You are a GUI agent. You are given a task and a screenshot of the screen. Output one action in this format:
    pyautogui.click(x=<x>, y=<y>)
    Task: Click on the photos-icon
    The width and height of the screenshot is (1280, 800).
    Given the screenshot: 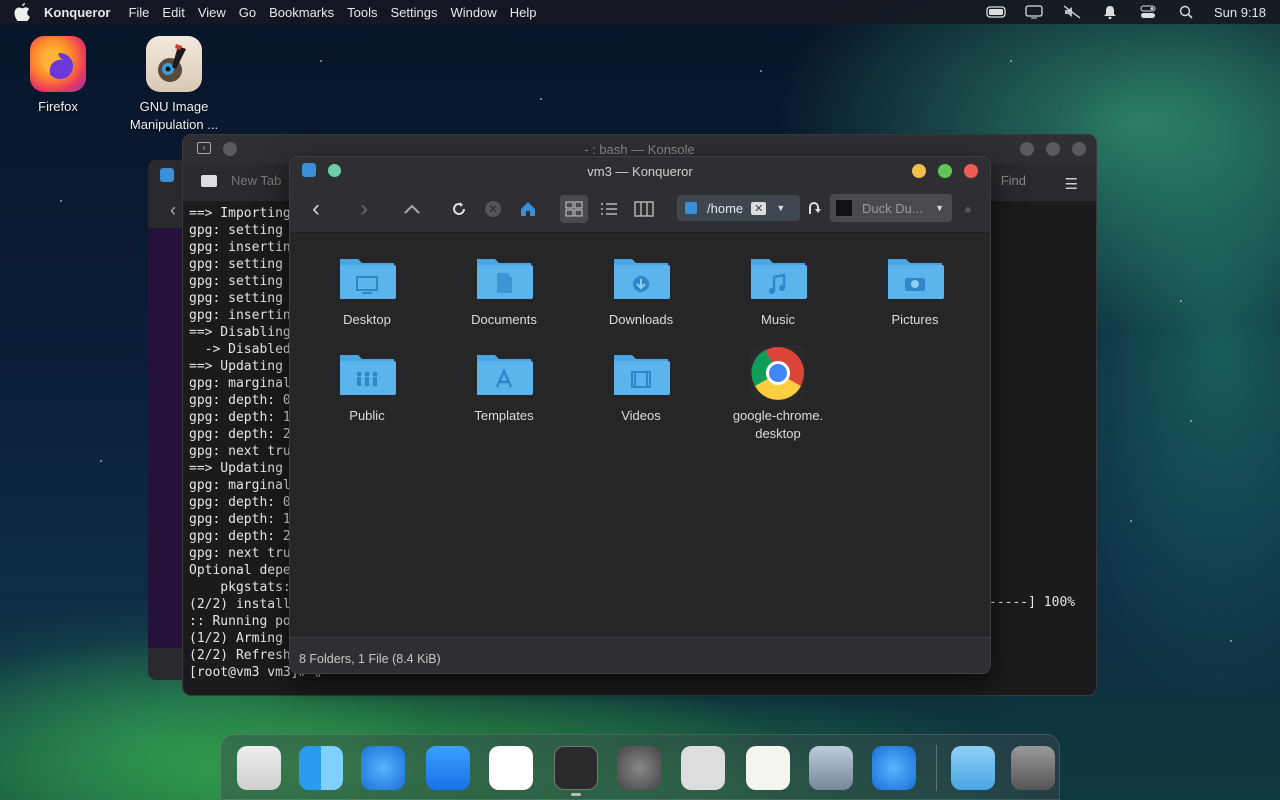 What is the action you would take?
    pyautogui.click(x=511, y=768)
    